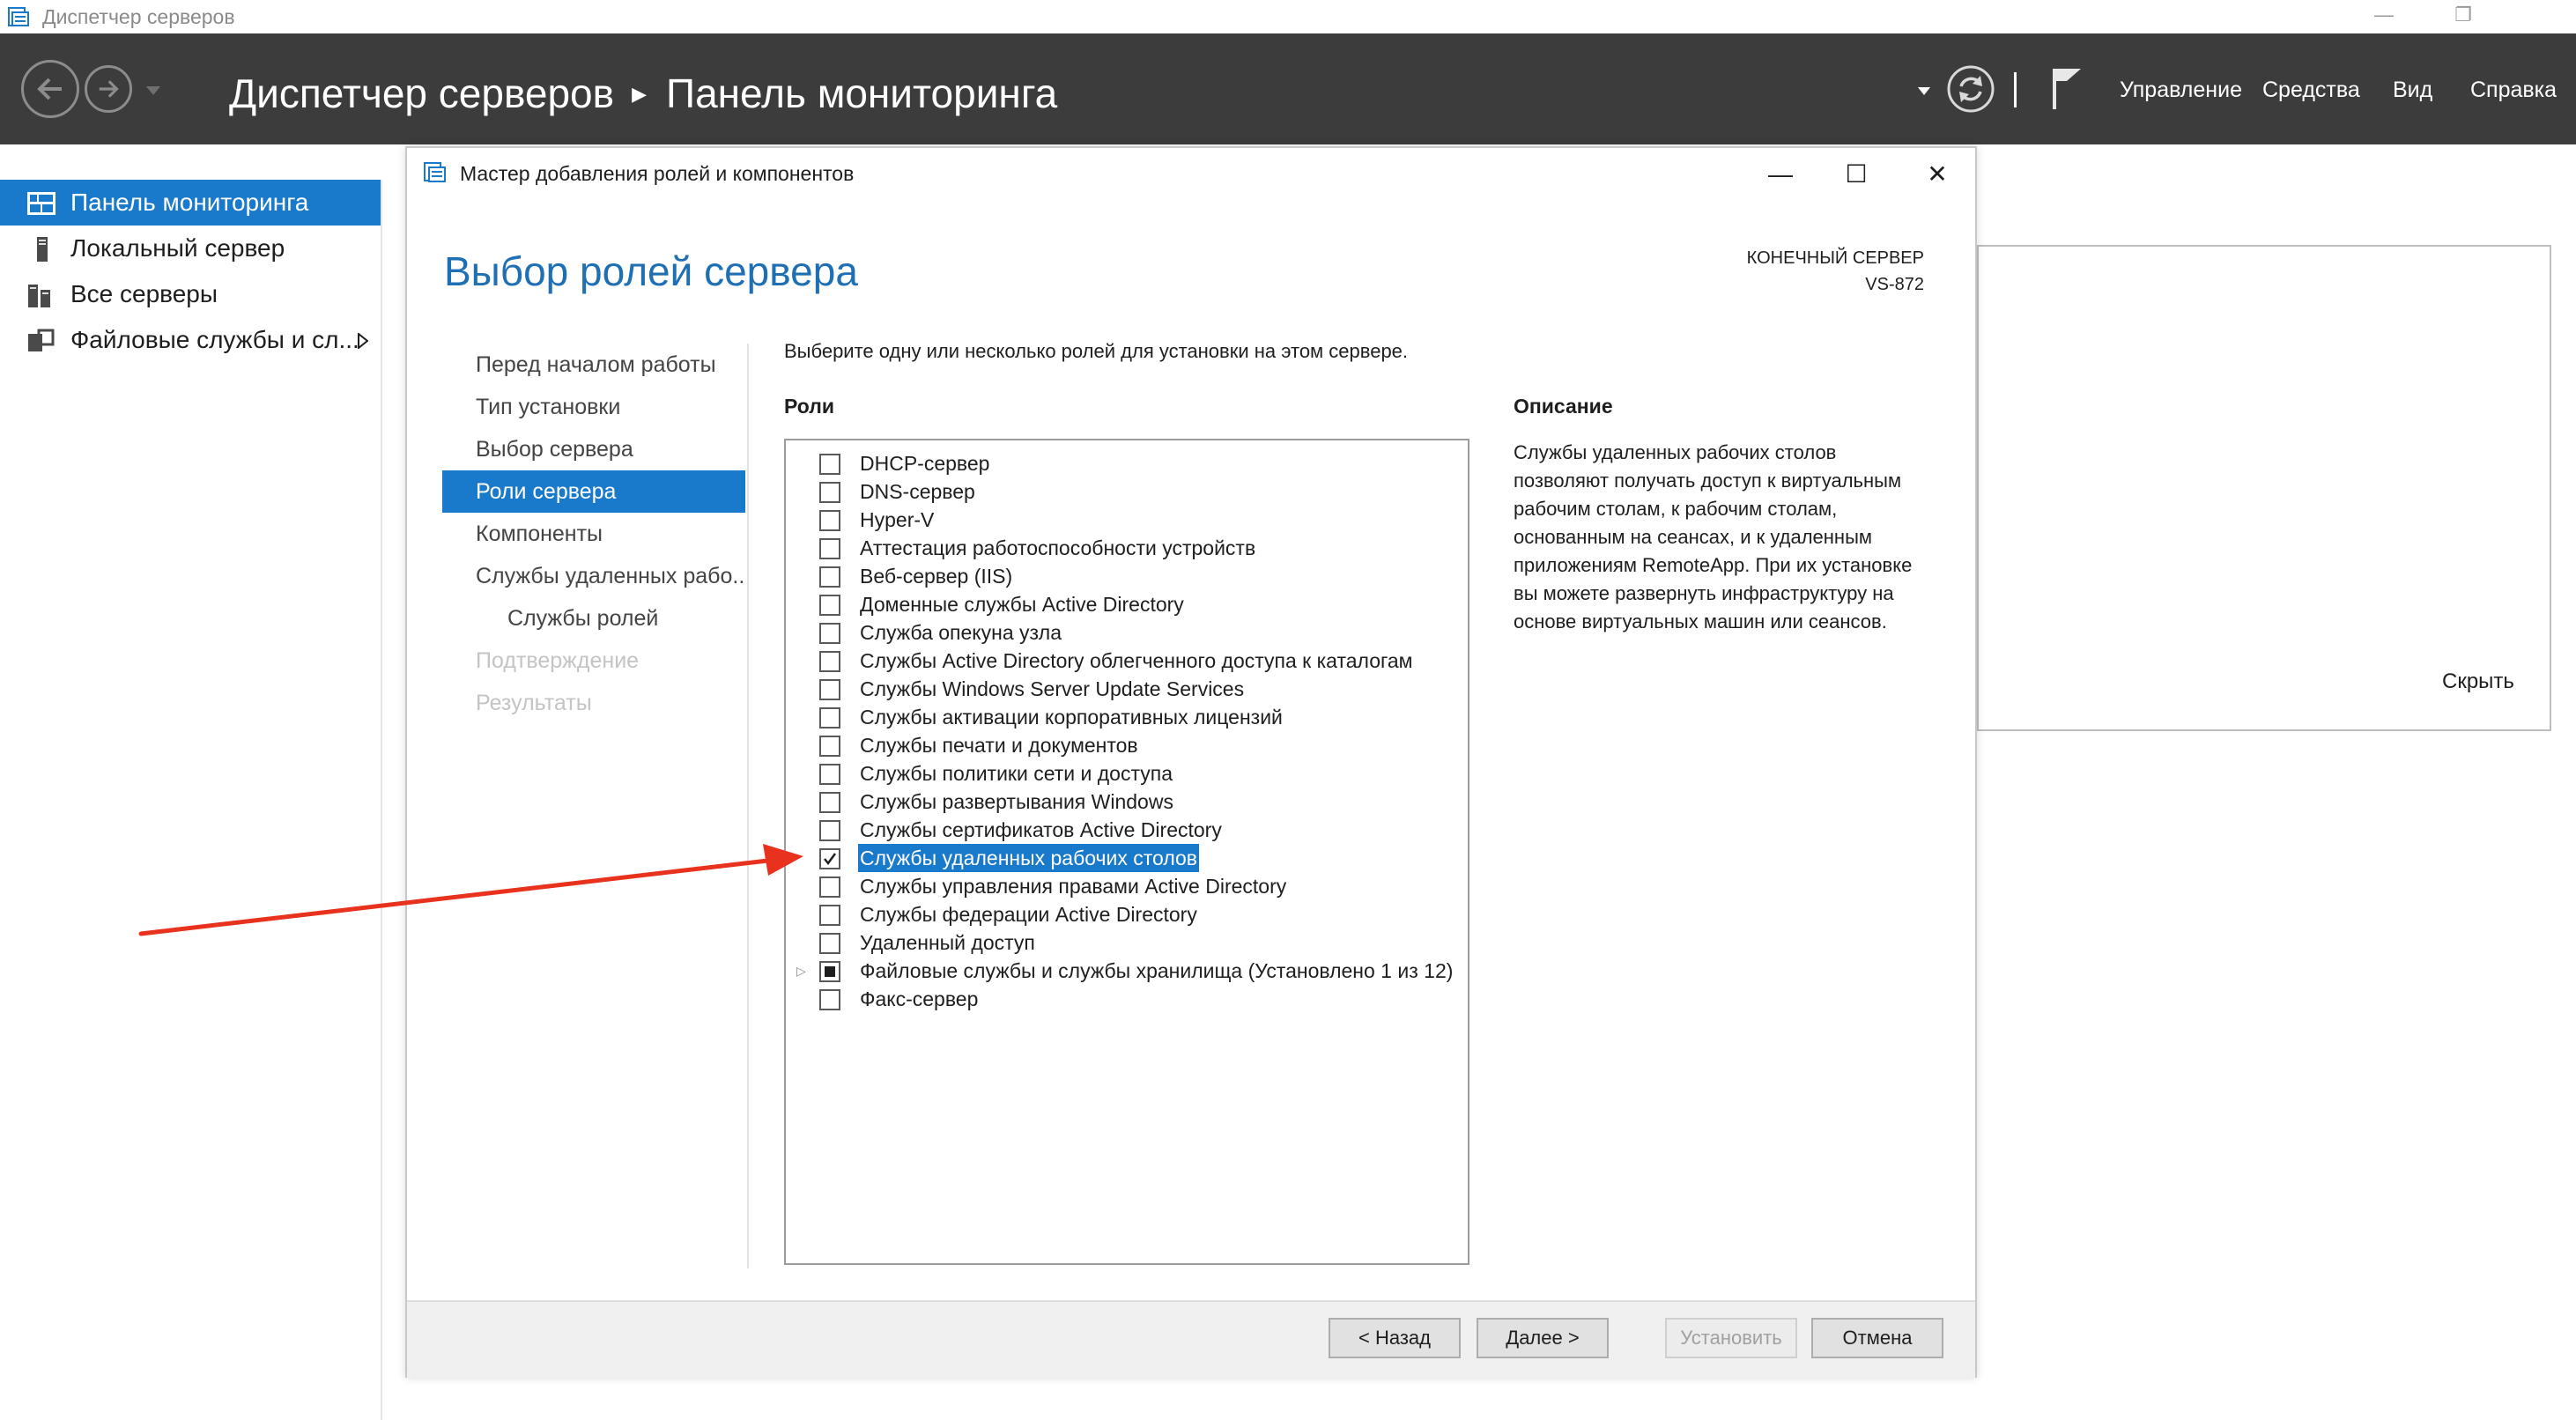  I want to click on menu-tools: Средства, so click(2311, 90).